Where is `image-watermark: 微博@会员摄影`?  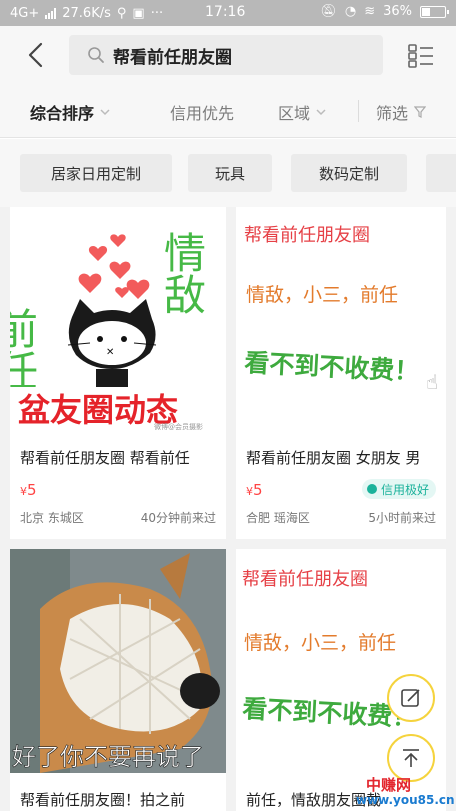
image-watermark: 微博@会员摄影 is located at coordinates (178, 426).